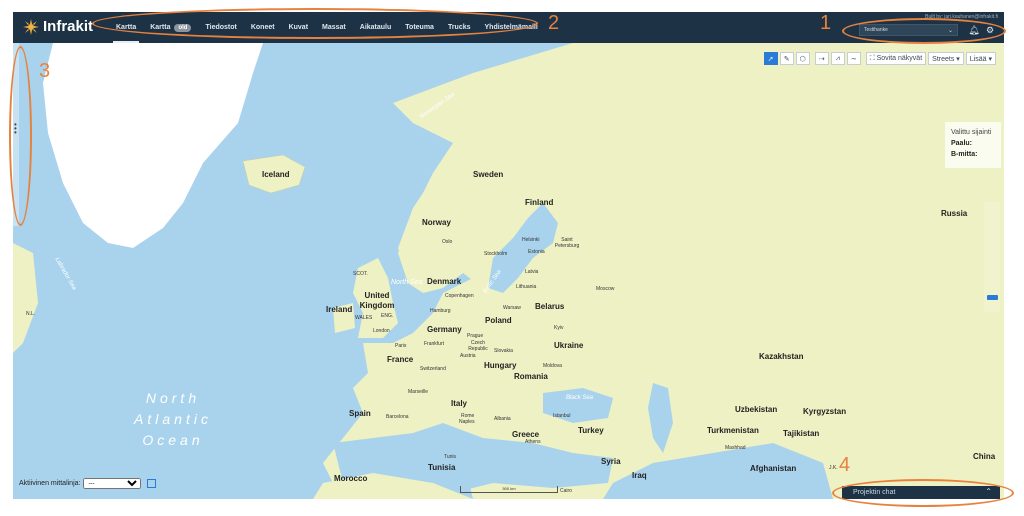  I want to click on map-label-ireland: Ireland, so click(339, 309).